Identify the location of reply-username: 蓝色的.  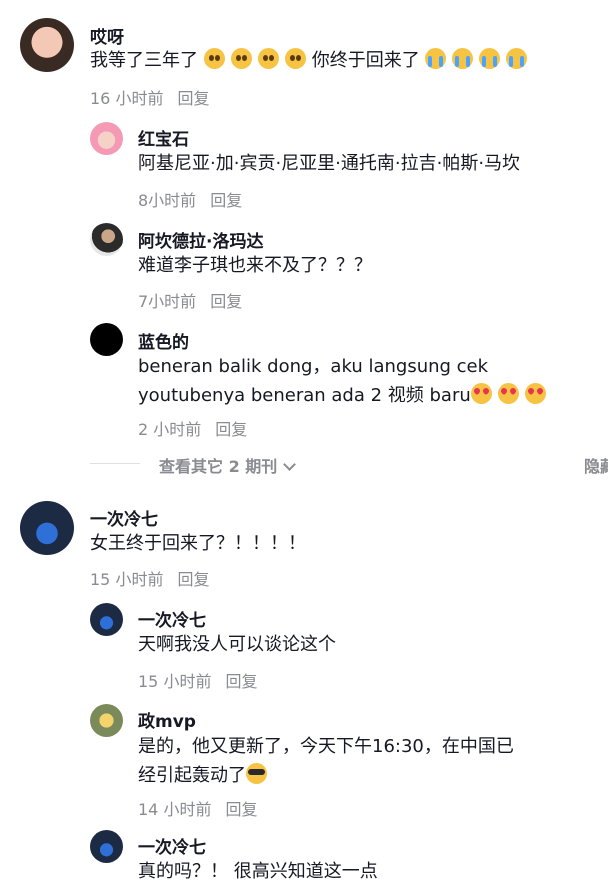
(163, 340).